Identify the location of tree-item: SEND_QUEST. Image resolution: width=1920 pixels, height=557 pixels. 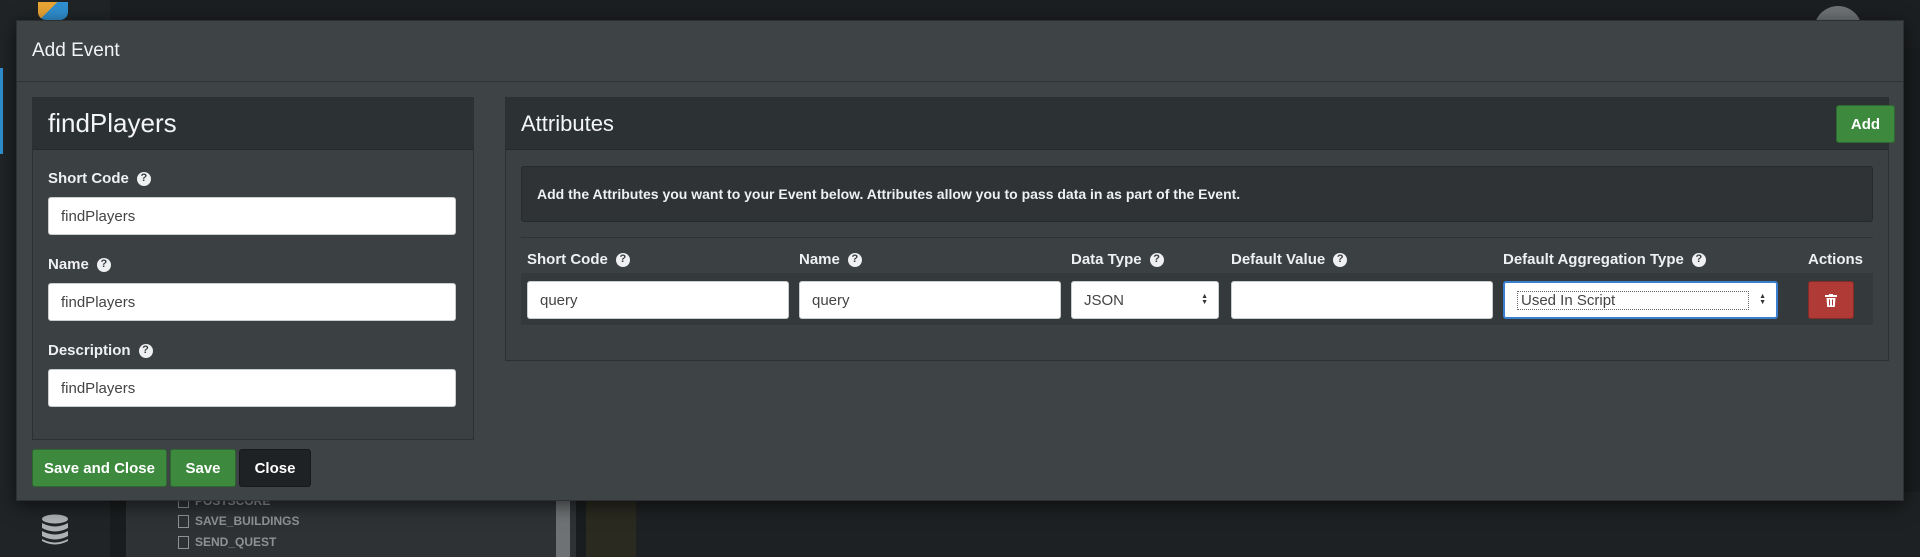
(227, 542).